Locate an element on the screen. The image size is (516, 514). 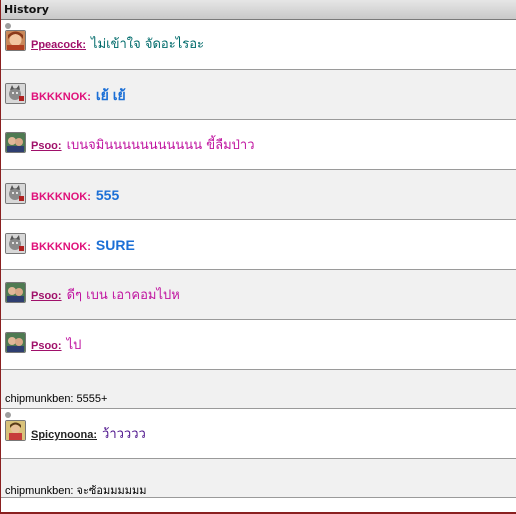
message-line: BKKKNOK: เย้ เย้ is located at coordinates (78, 96).